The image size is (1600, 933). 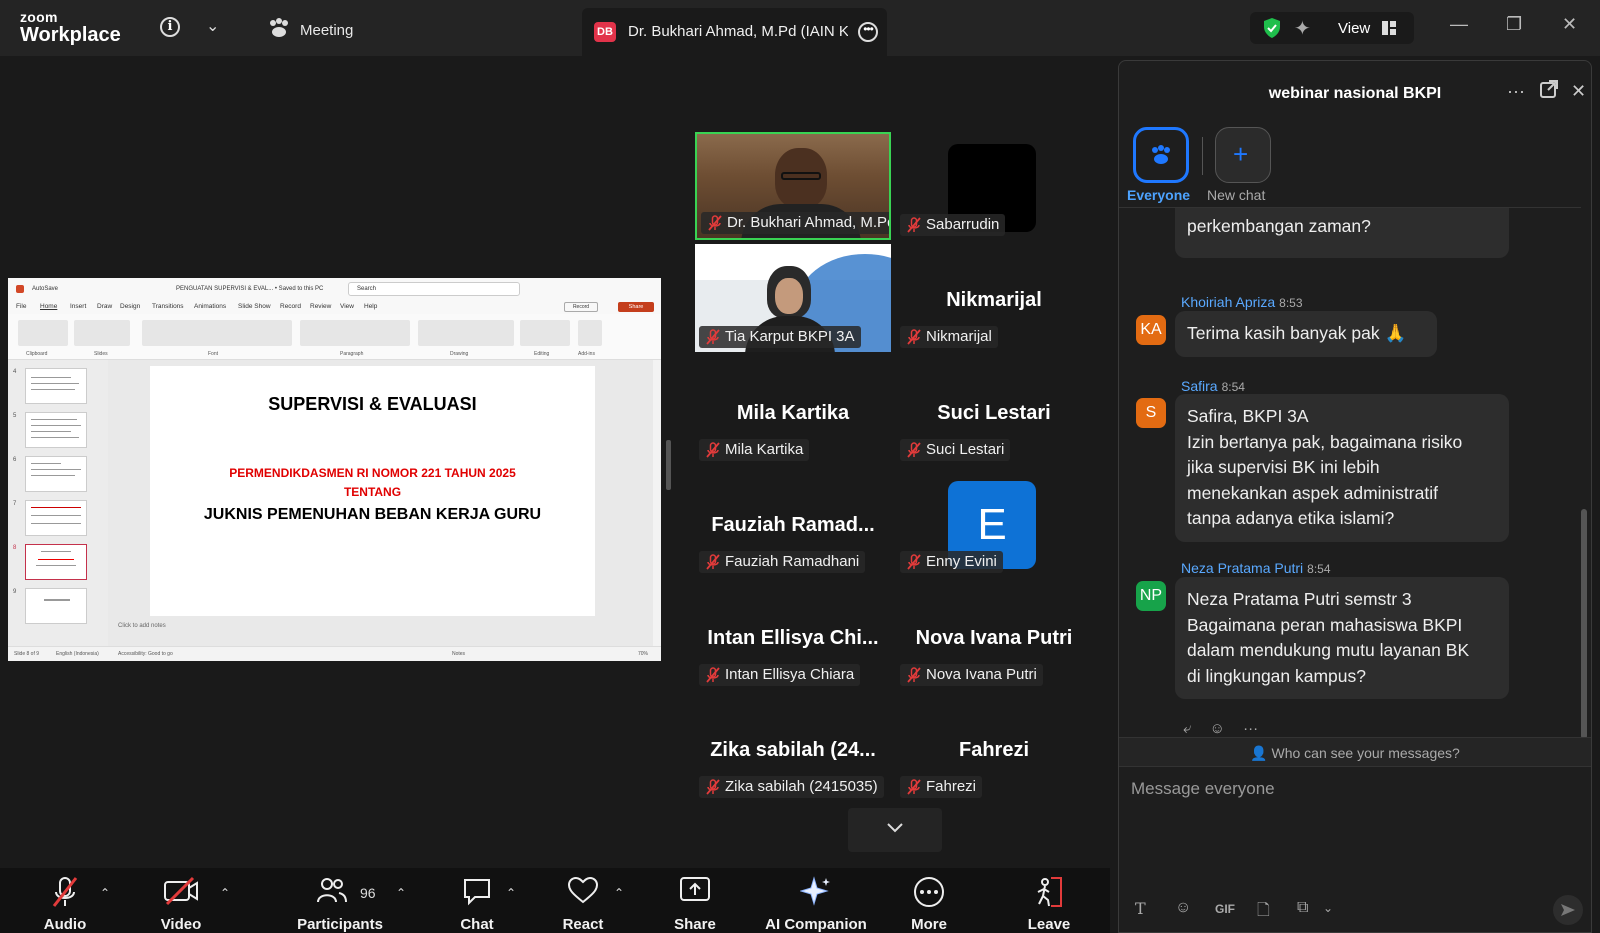 What do you see at coordinates (994, 186) in the screenshot?
I see `participant-tile: Sabarrudin` at bounding box center [994, 186].